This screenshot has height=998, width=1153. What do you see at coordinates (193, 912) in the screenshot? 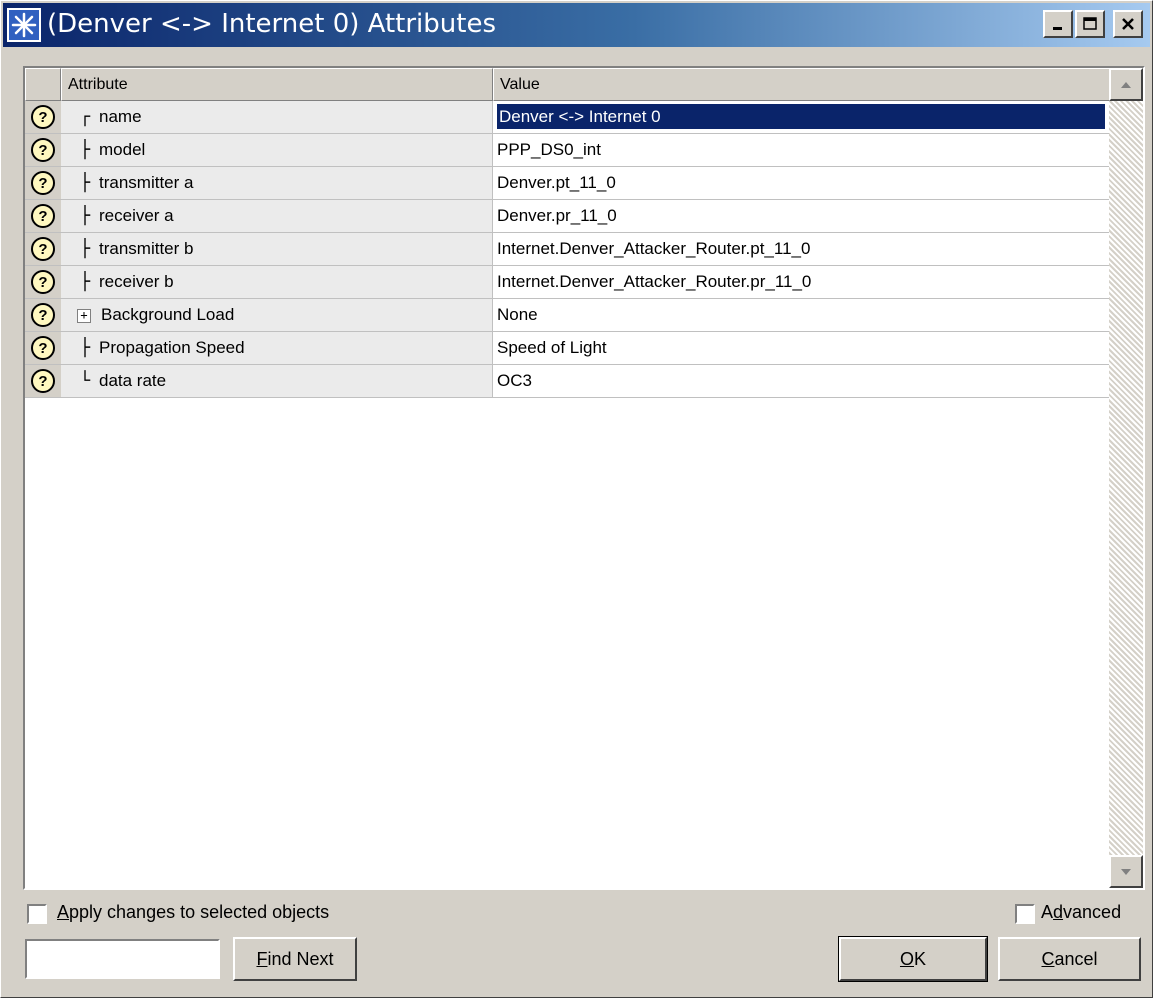
I see `apply-changes-label: Apply changes to selected objects` at bounding box center [193, 912].